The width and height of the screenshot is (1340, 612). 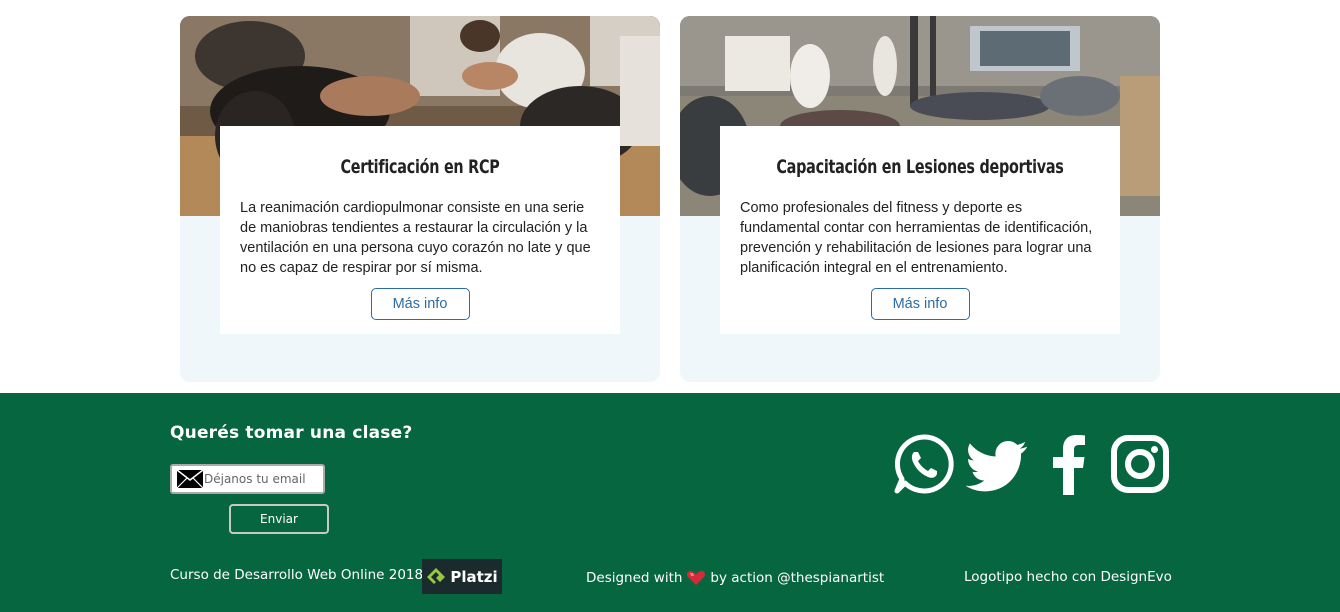 I want to click on heart-icon, so click(x=696, y=578).